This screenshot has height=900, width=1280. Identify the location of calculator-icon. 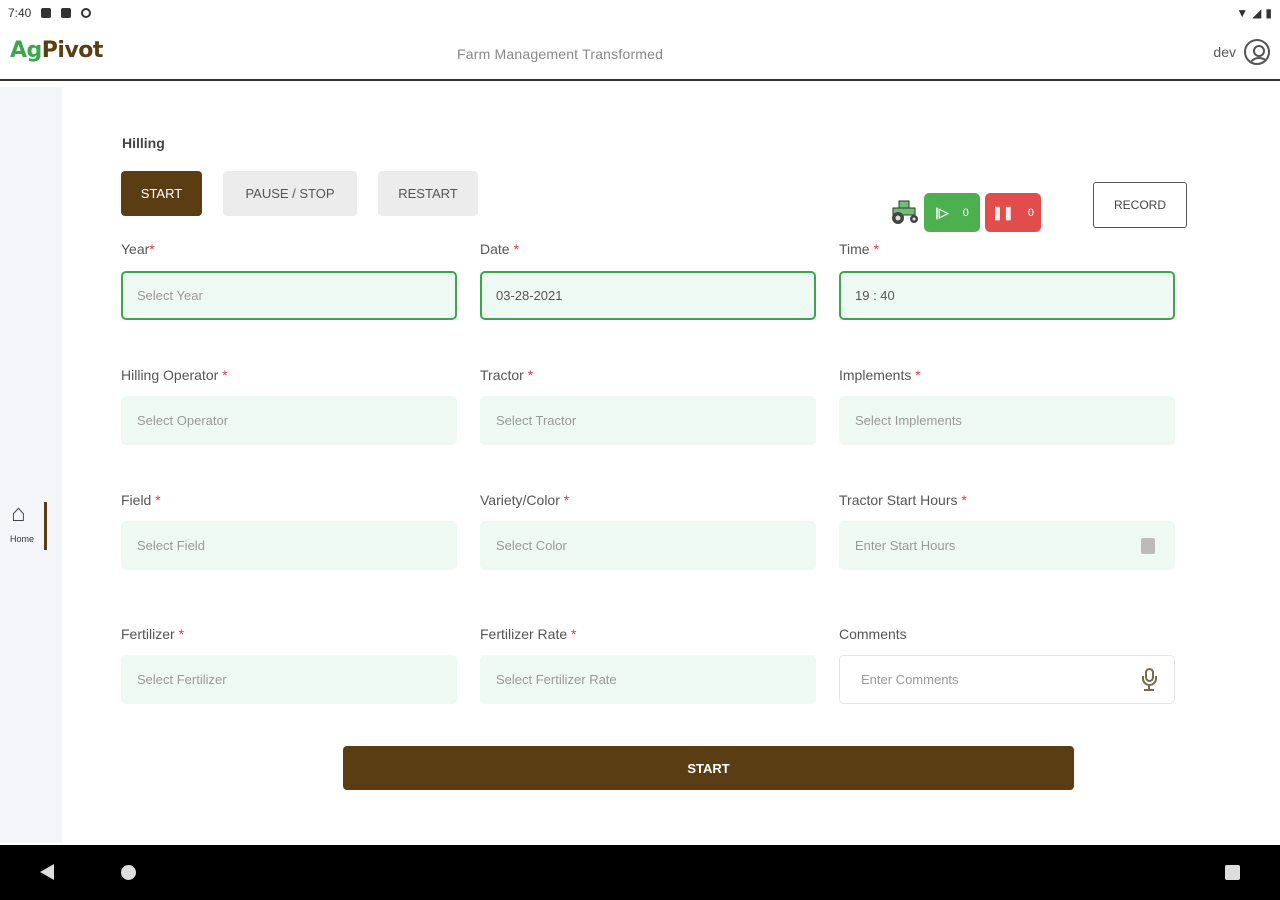
(1148, 546).